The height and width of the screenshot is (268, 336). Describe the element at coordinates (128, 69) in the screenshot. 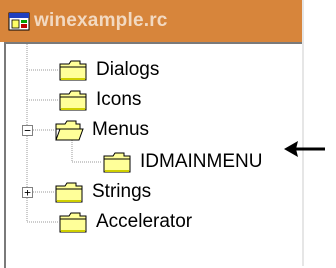

I see `tree-item-label: Dialogs` at that location.